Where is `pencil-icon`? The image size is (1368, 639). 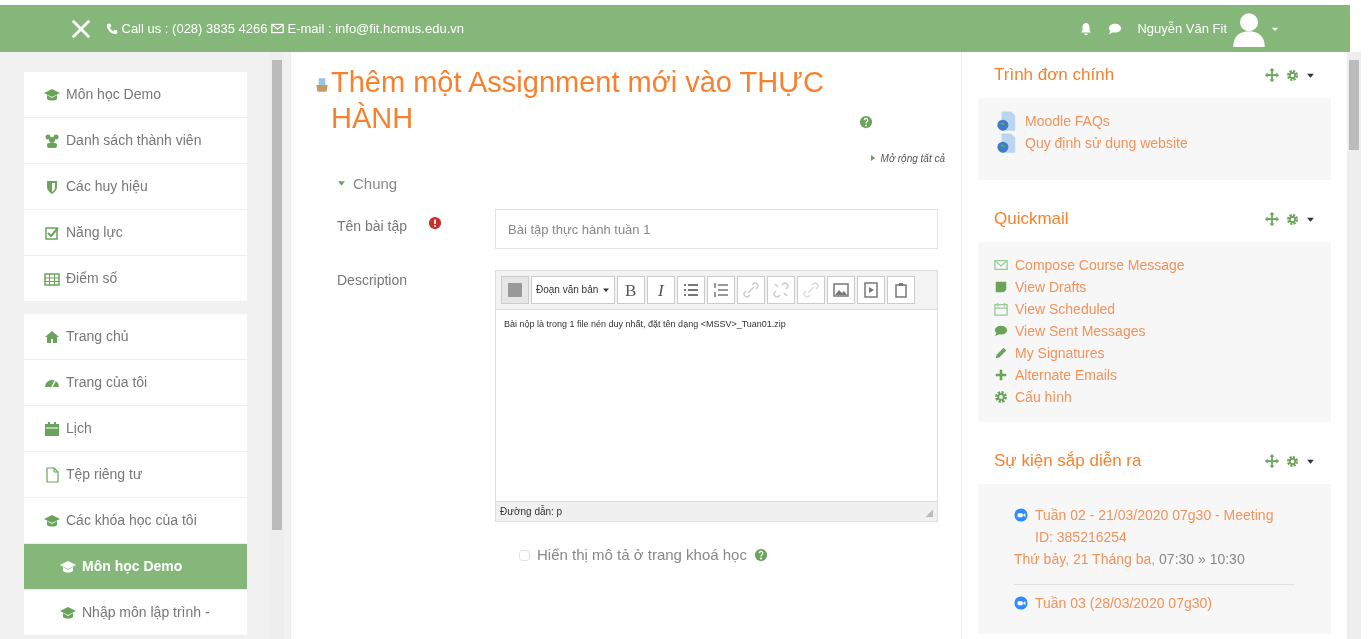 pencil-icon is located at coordinates (1001, 353).